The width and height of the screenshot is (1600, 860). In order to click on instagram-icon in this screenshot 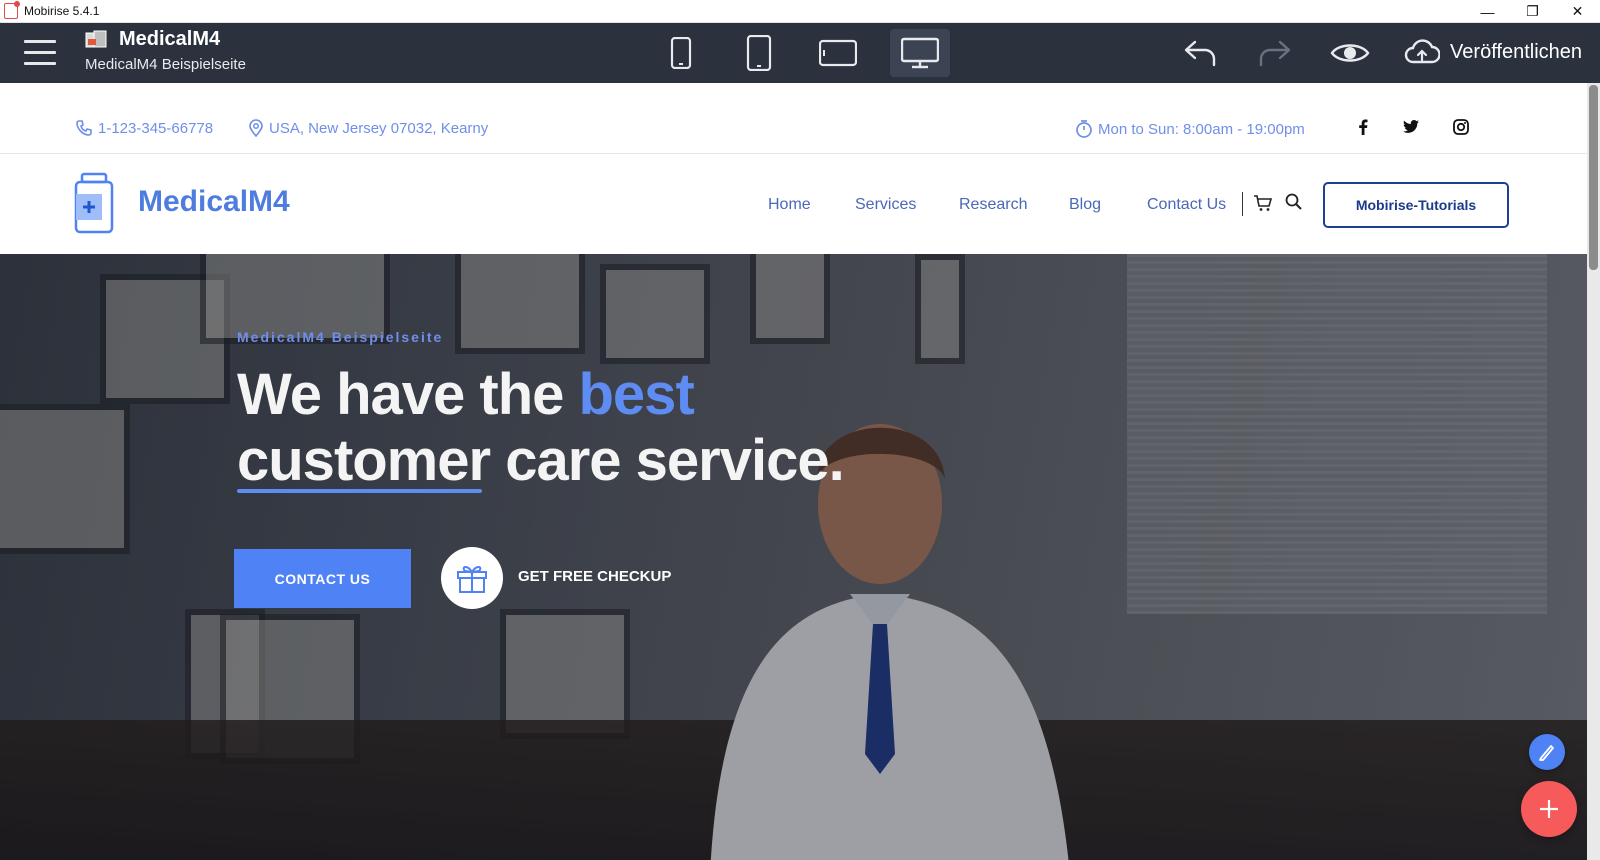, I will do `click(1461, 127)`.